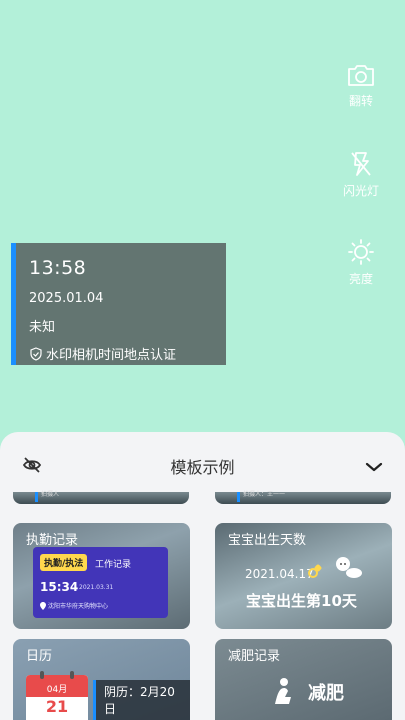 The image size is (405, 720). I want to click on sheet-title: 模板示例, so click(202, 467).